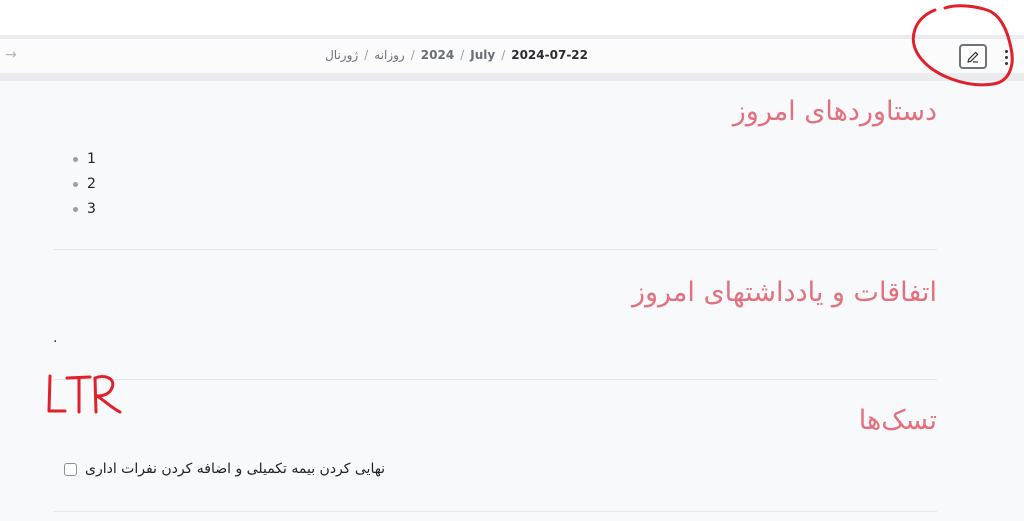 This screenshot has height=521, width=1024. What do you see at coordinates (437, 55) in the screenshot?
I see `breadcrumb-item-year: 2024` at bounding box center [437, 55].